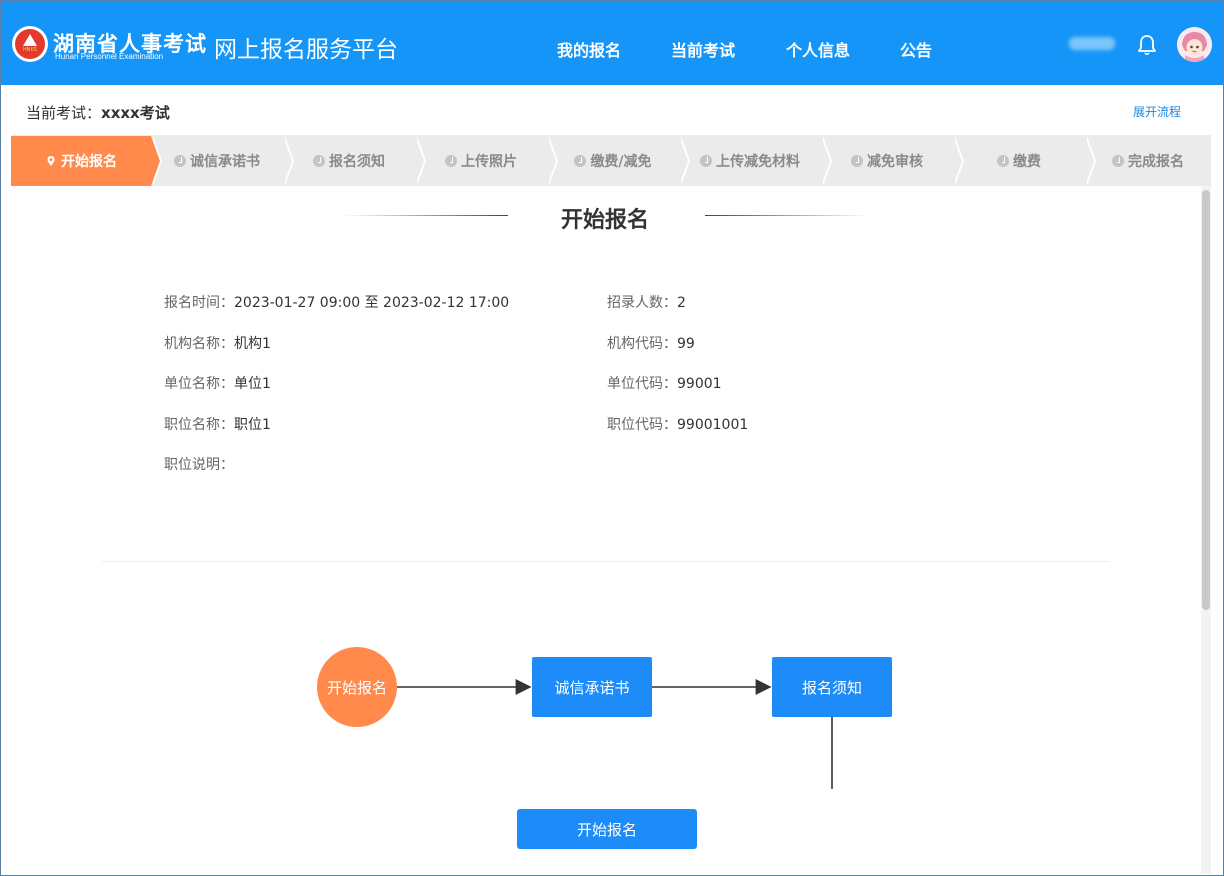 This screenshot has width=1224, height=876. I want to click on step-label: 报名须知, so click(357, 162).